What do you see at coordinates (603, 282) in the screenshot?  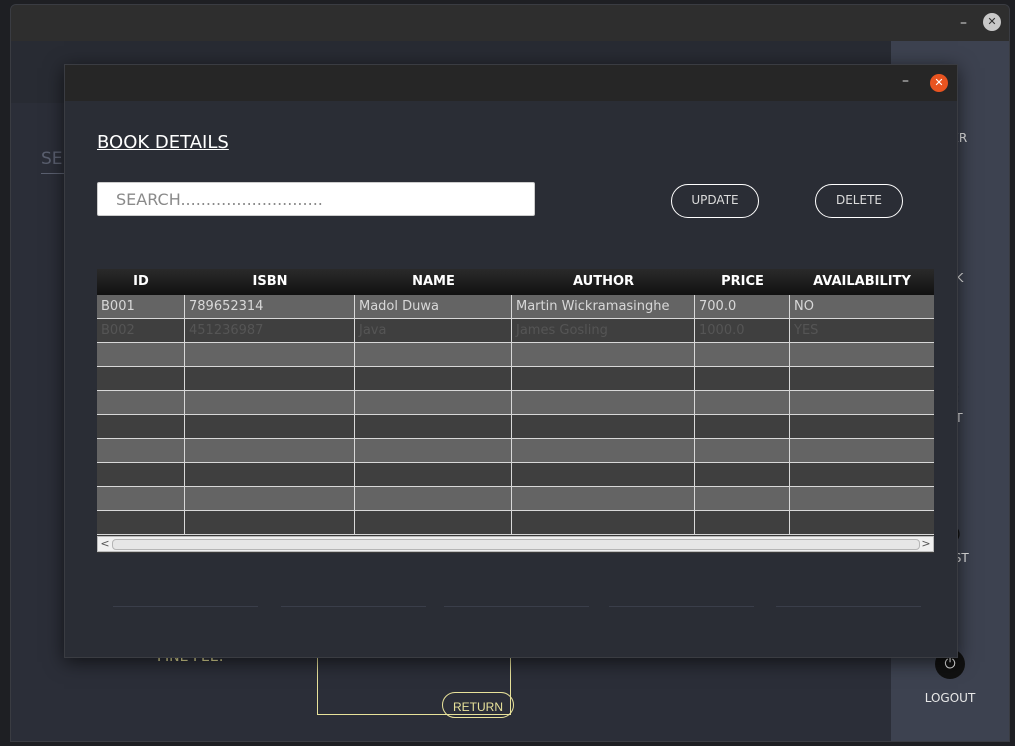 I see `column-header-author: AUTHOR` at bounding box center [603, 282].